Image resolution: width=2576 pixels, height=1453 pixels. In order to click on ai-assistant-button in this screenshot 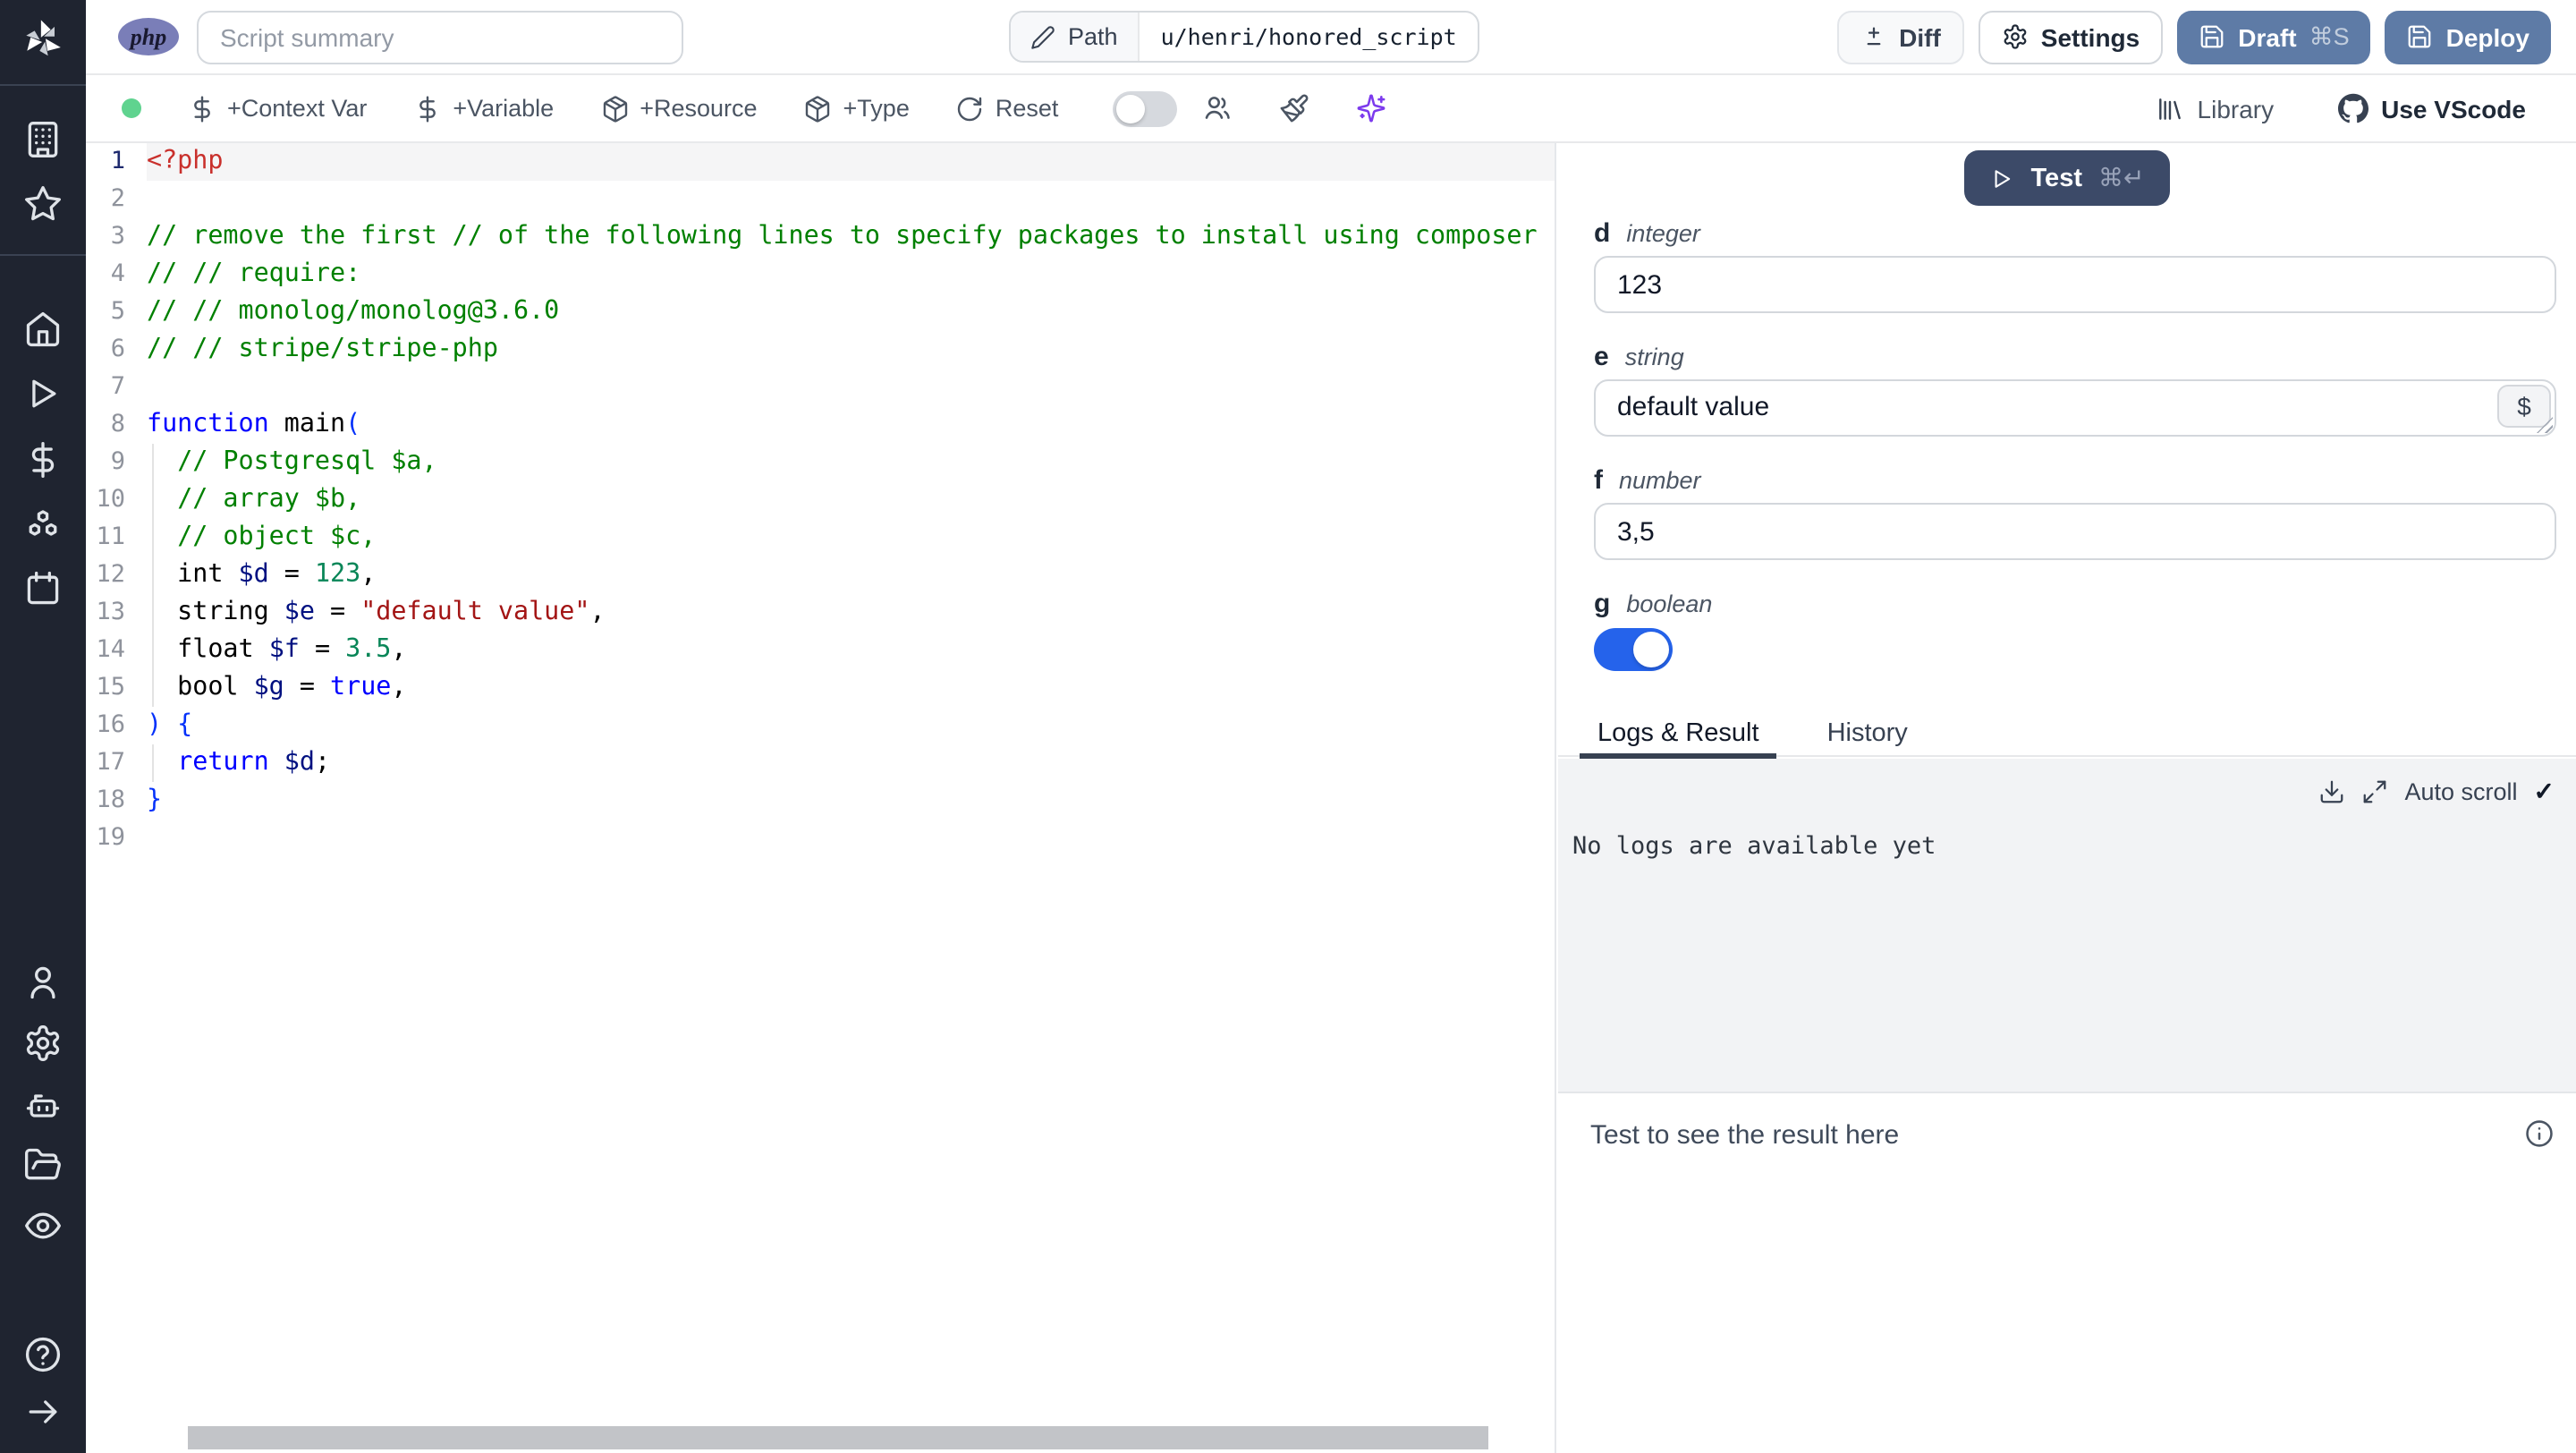, I will do `click(1370, 108)`.